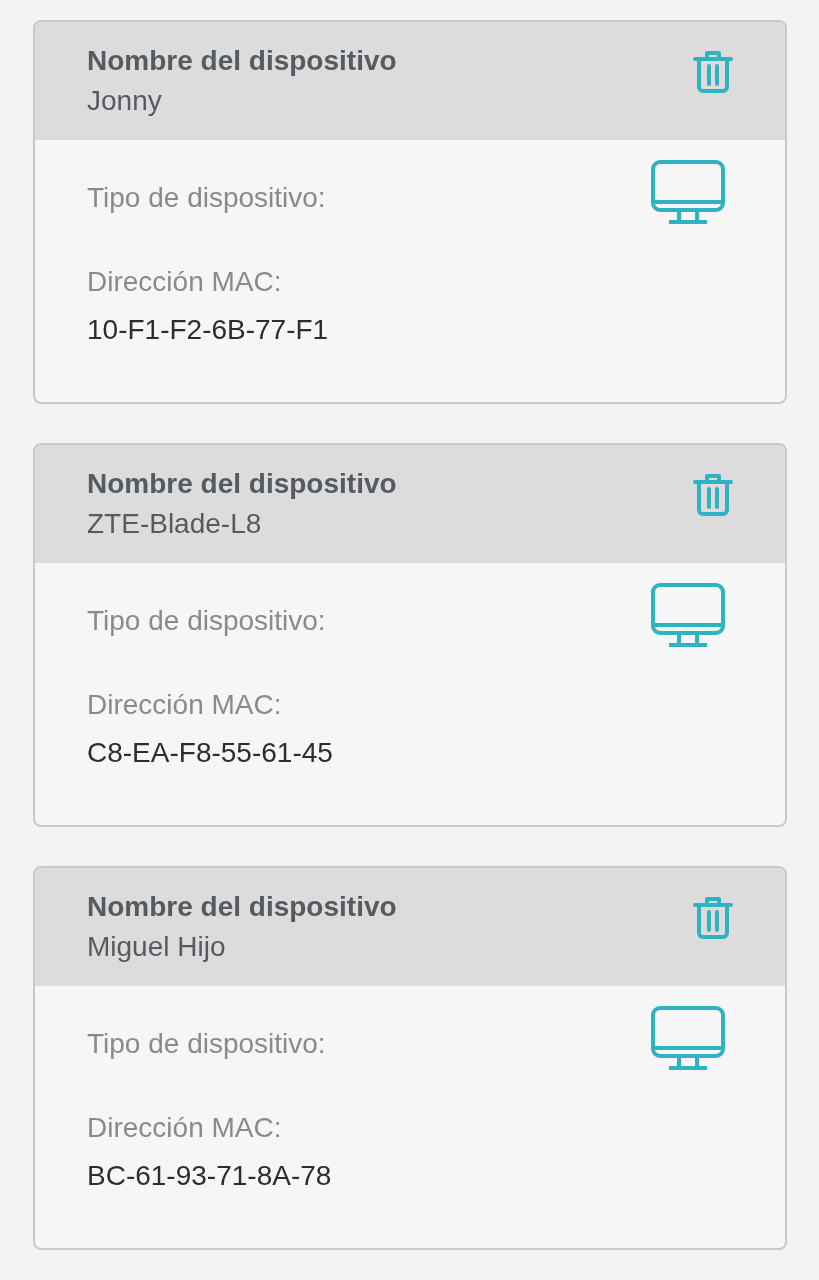 The image size is (819, 1280). What do you see at coordinates (157, 947) in the screenshot?
I see `device-name: Miguel Hijo` at bounding box center [157, 947].